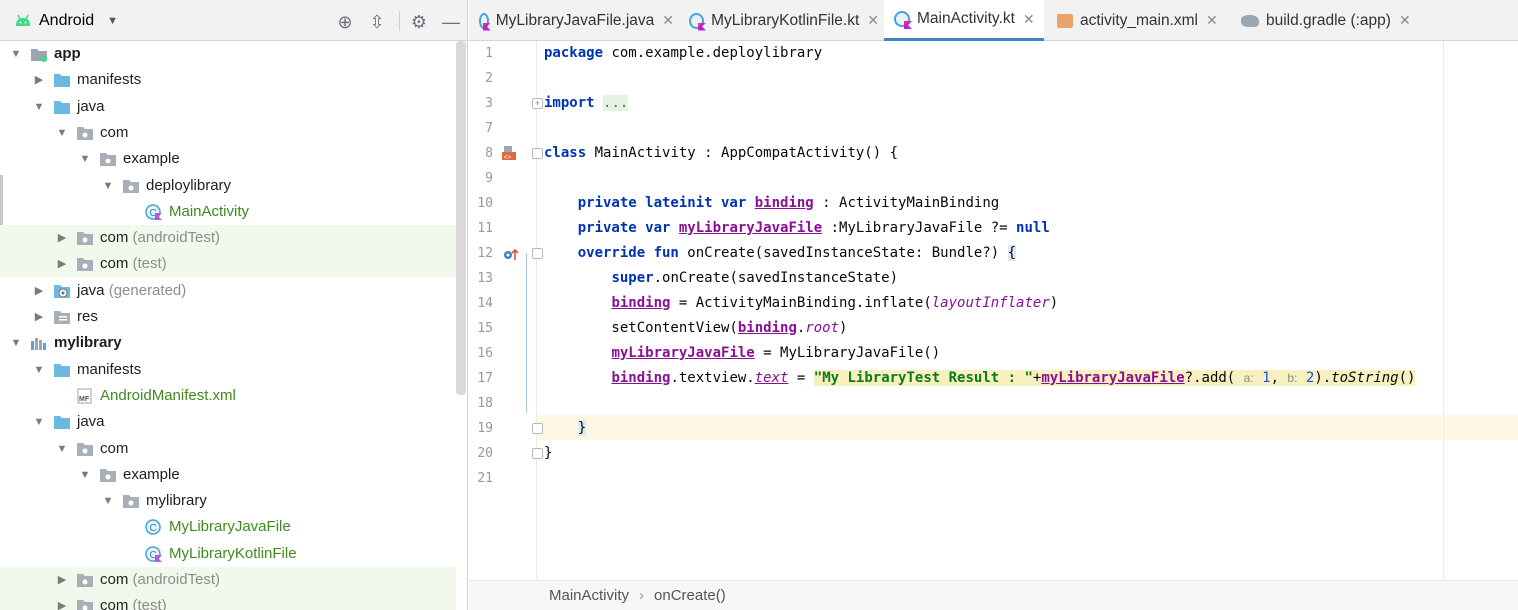 The width and height of the screenshot is (1518, 610). I want to click on kotlin-class-icon: C, so click(154, 212).